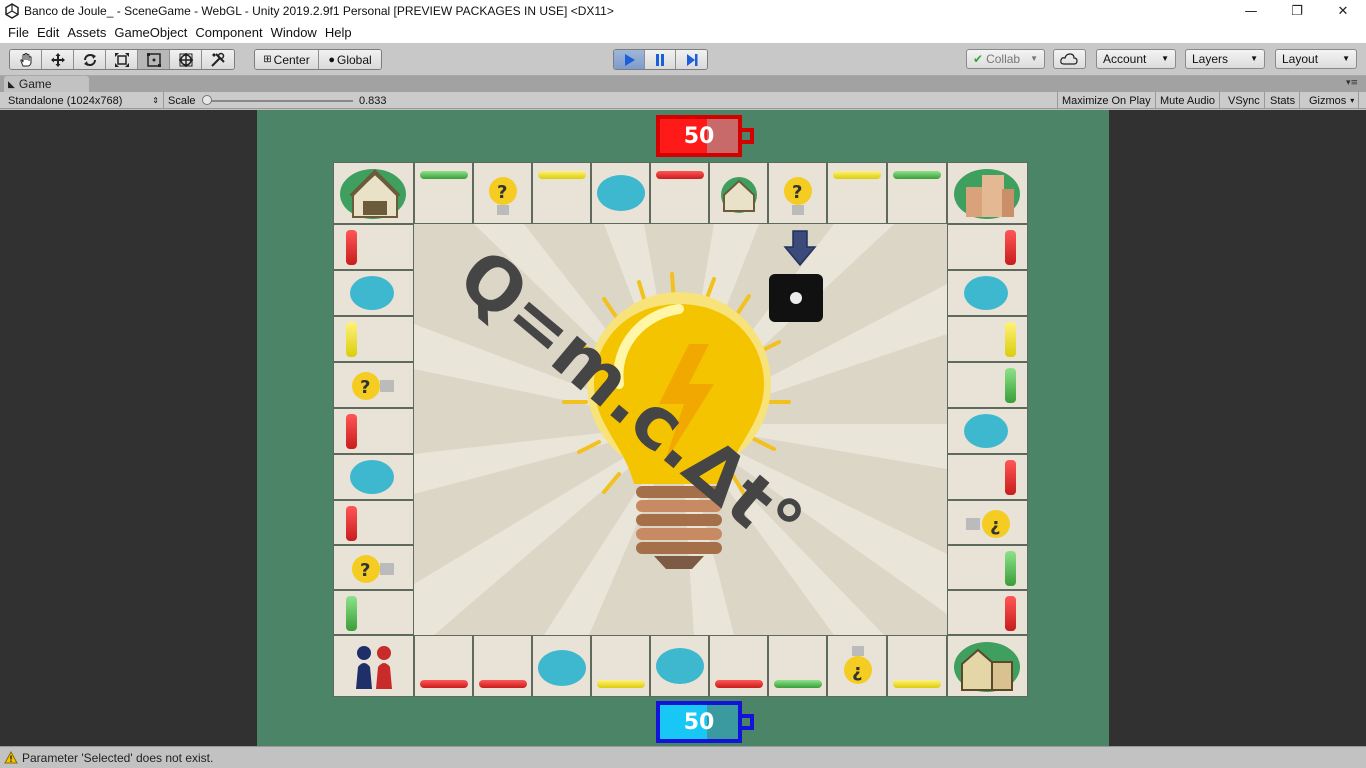  I want to click on console-status-bar: Parameter 'Selected' does not exist., so click(683, 757).